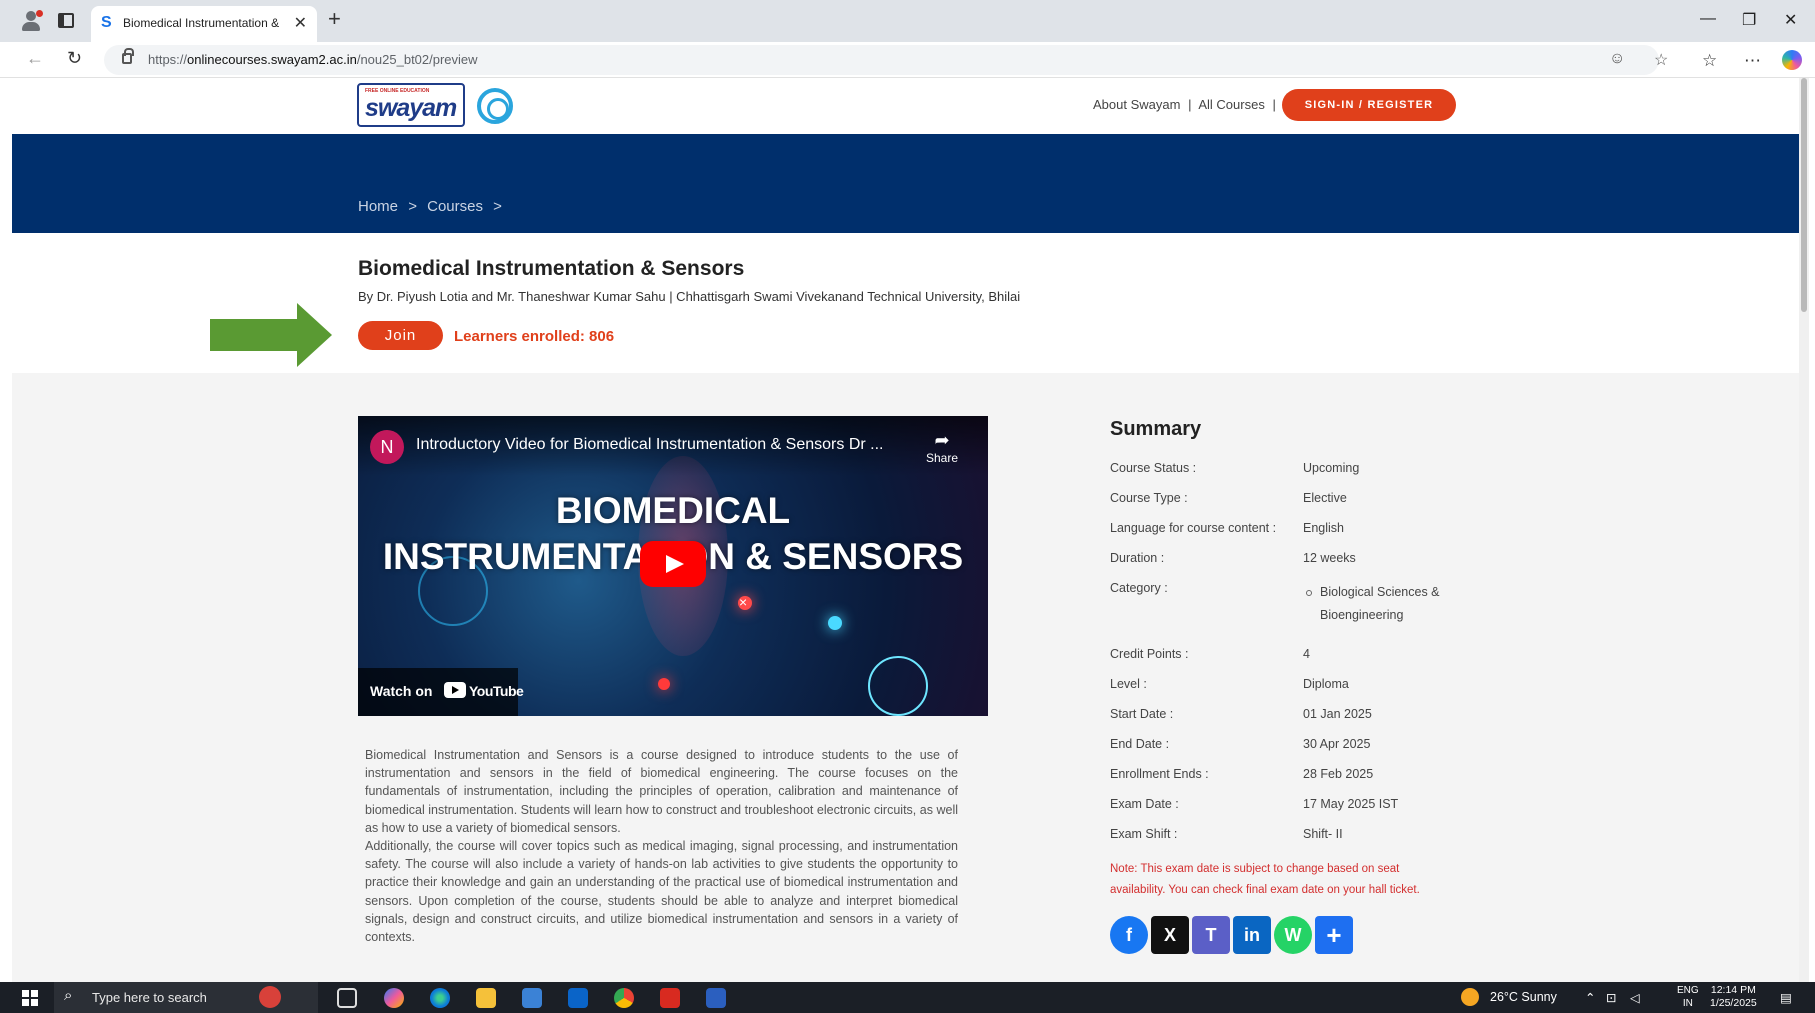  What do you see at coordinates (578, 998) in the screenshot?
I see `outlook-icon` at bounding box center [578, 998].